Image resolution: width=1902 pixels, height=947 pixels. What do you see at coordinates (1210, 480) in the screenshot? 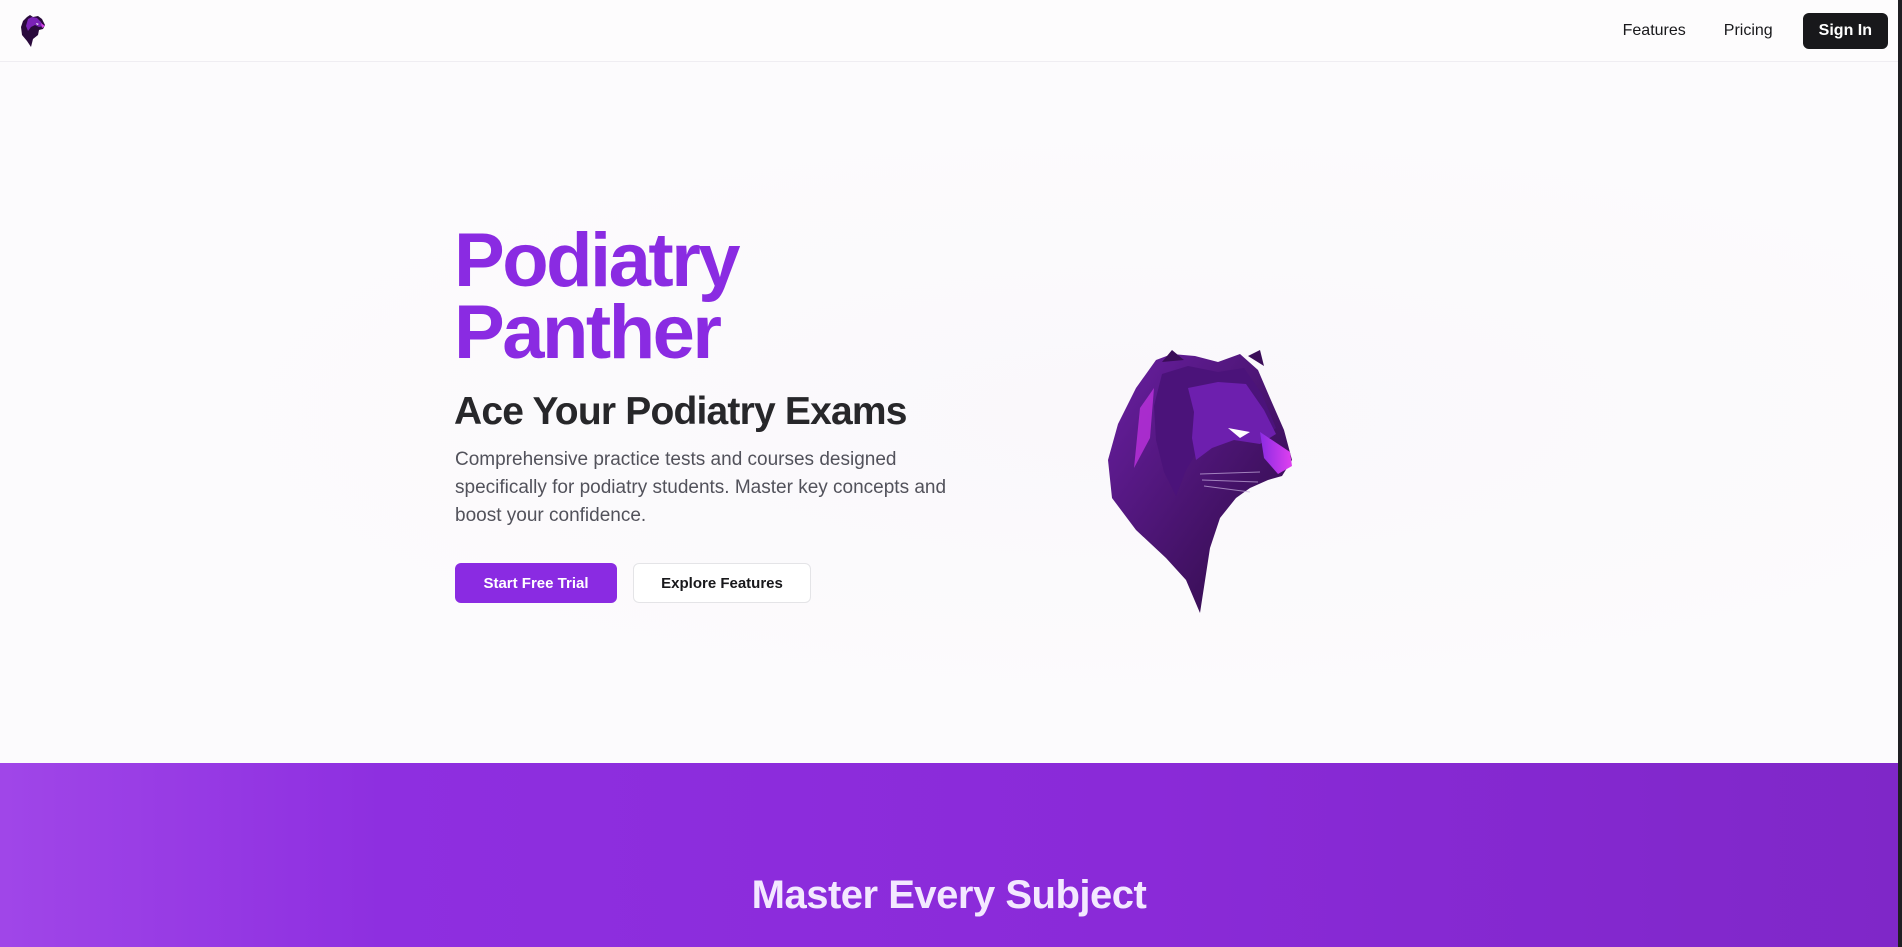
I see `panther-head-icon` at bounding box center [1210, 480].